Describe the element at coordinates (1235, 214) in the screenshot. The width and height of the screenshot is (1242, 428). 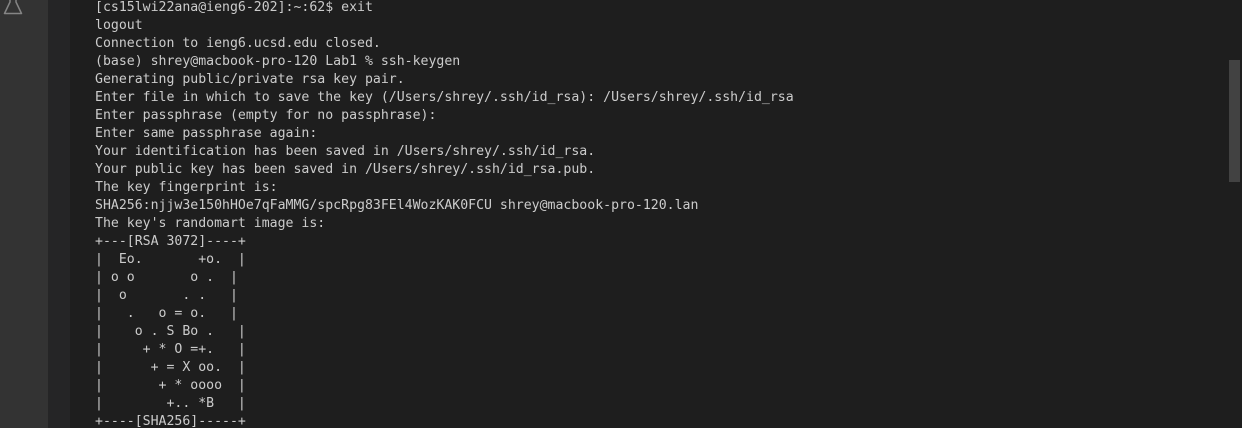
I see `terminal-scrollbar` at that location.